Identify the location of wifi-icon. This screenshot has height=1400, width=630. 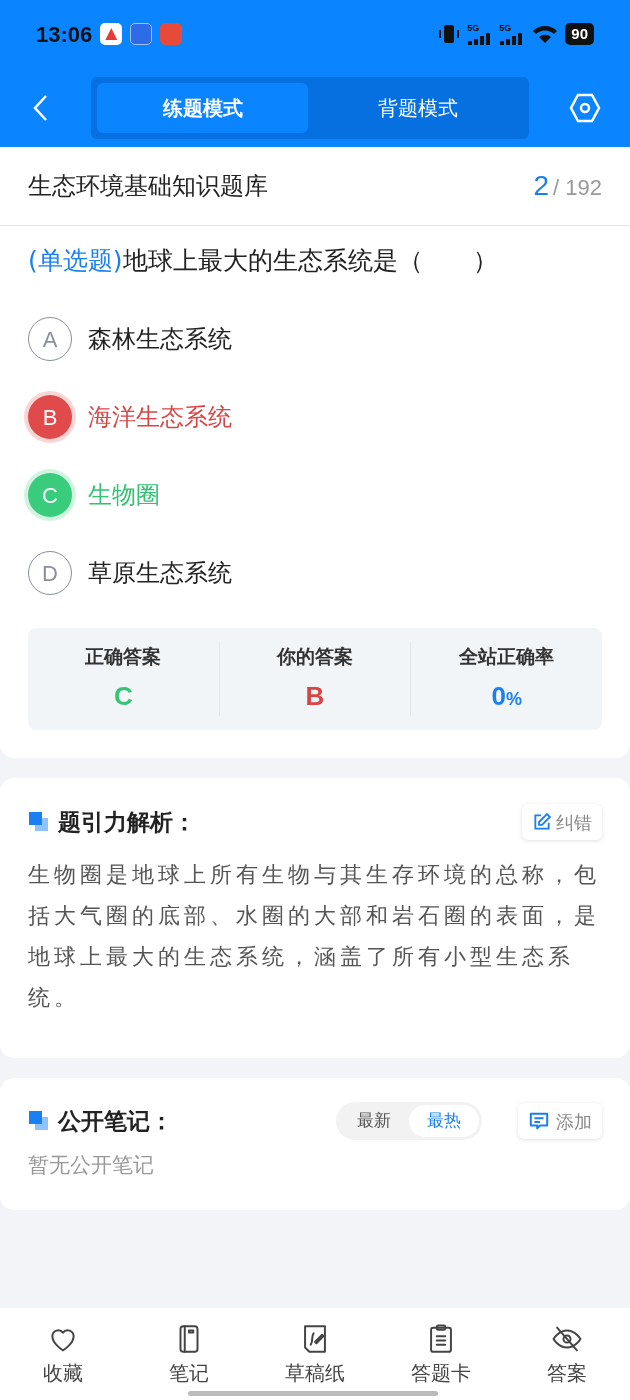
(545, 34).